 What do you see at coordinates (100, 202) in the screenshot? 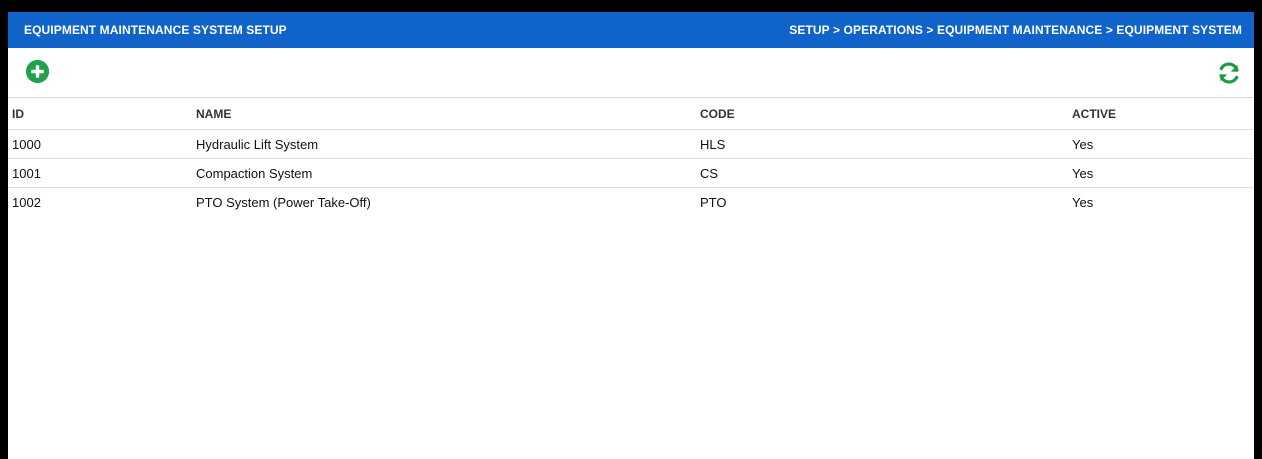
I see `cell-id: 1002` at bounding box center [100, 202].